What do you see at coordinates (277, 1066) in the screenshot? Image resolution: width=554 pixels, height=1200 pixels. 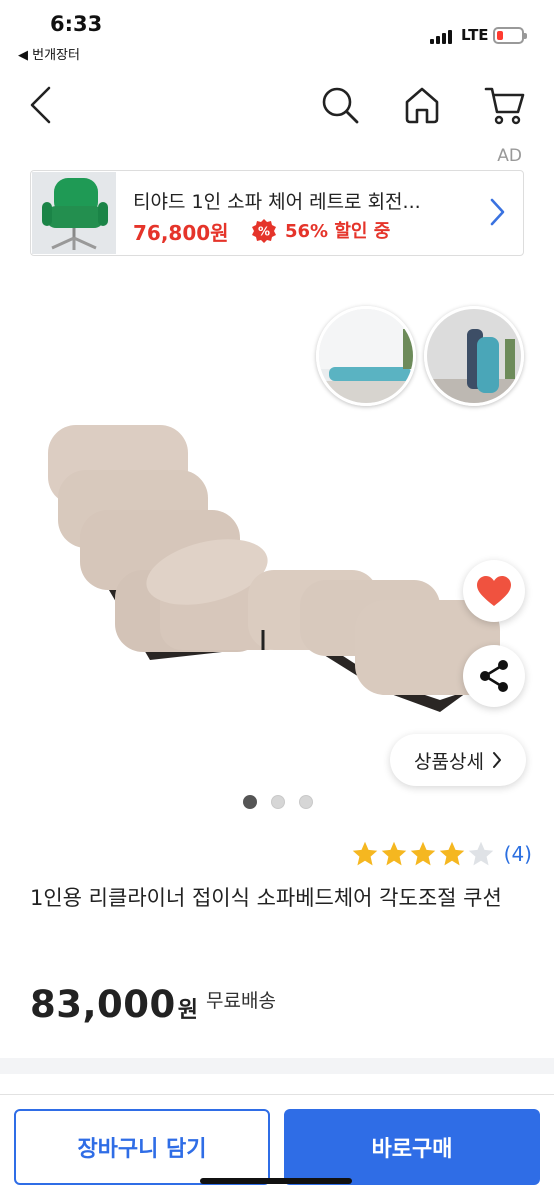 I see `section-divider` at bounding box center [277, 1066].